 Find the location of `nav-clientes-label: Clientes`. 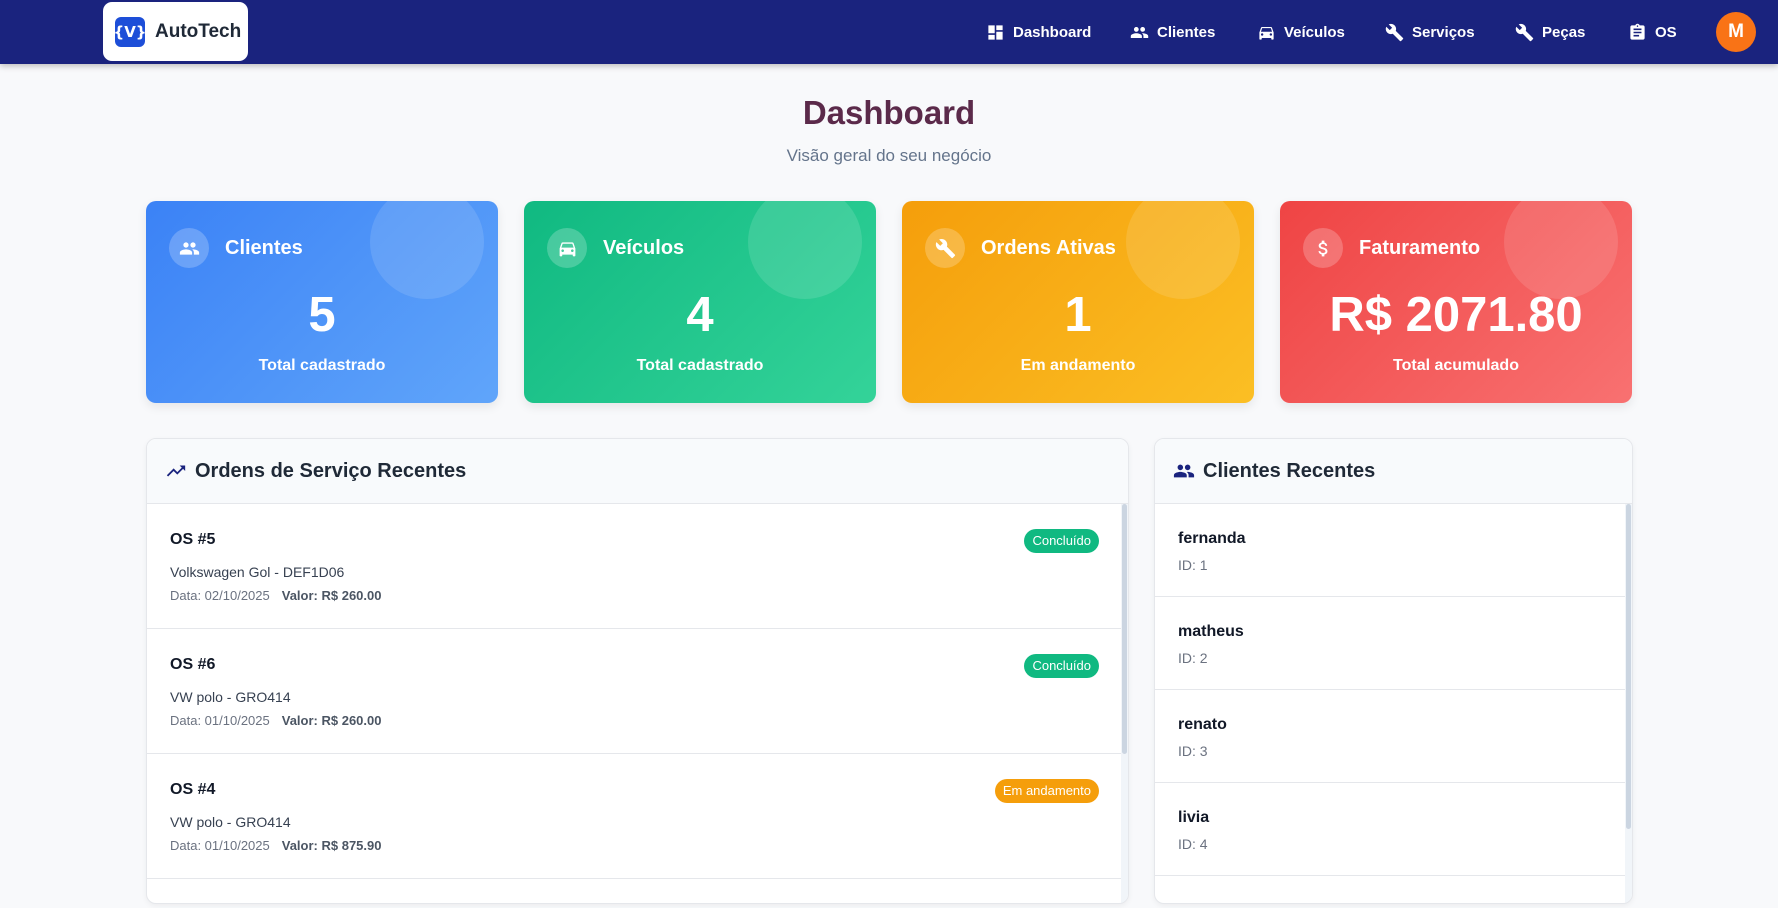

nav-clientes-label: Clientes is located at coordinates (1186, 32).